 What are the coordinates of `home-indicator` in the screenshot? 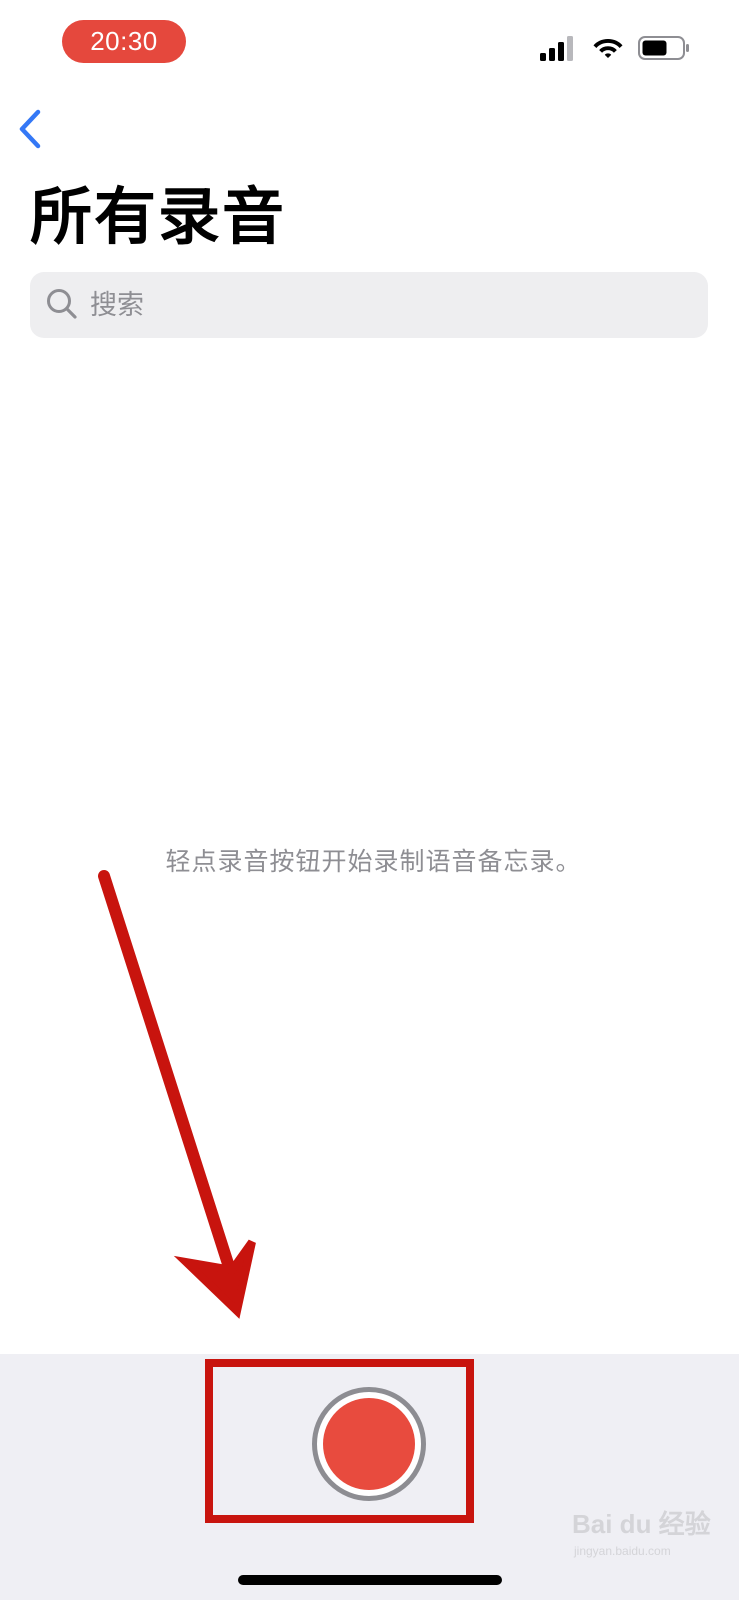 It's located at (370, 1580).